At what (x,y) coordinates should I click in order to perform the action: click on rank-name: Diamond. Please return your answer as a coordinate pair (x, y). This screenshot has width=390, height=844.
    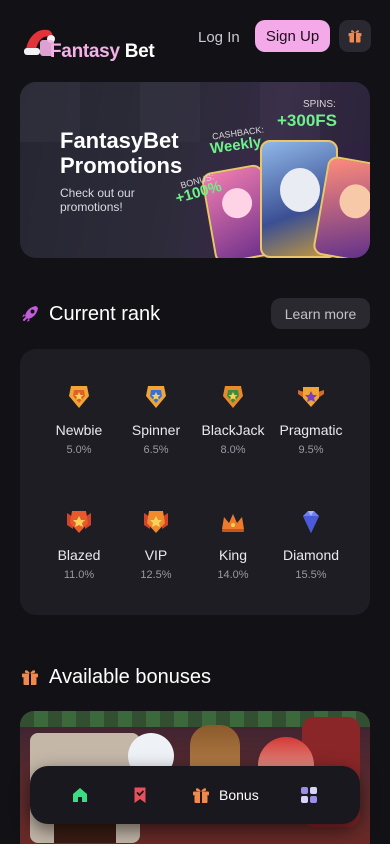
    Looking at the image, I should click on (311, 555).